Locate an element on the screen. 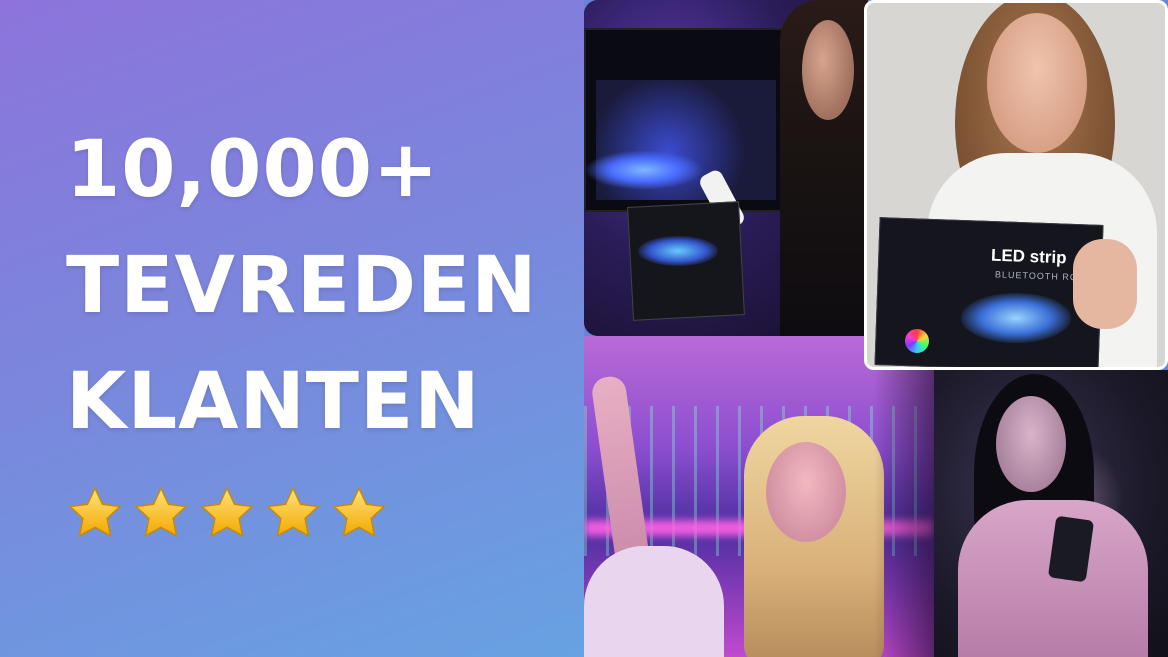 Image resolution: width=1168 pixels, height=657 pixels. rgb-ring-icon is located at coordinates (917, 341).